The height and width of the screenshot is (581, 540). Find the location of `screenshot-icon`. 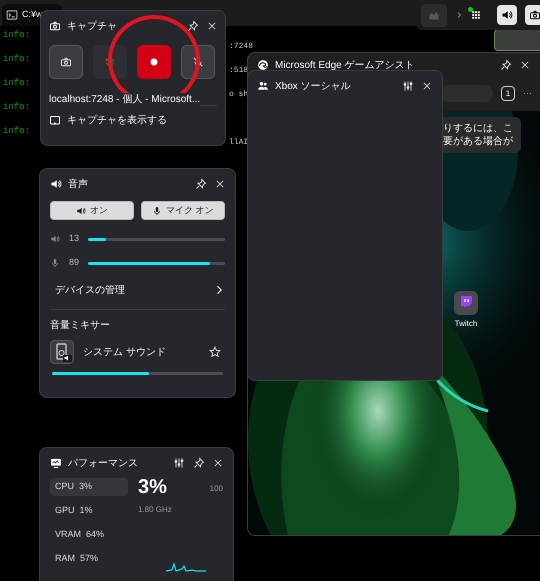

screenshot-icon is located at coordinates (66, 62).